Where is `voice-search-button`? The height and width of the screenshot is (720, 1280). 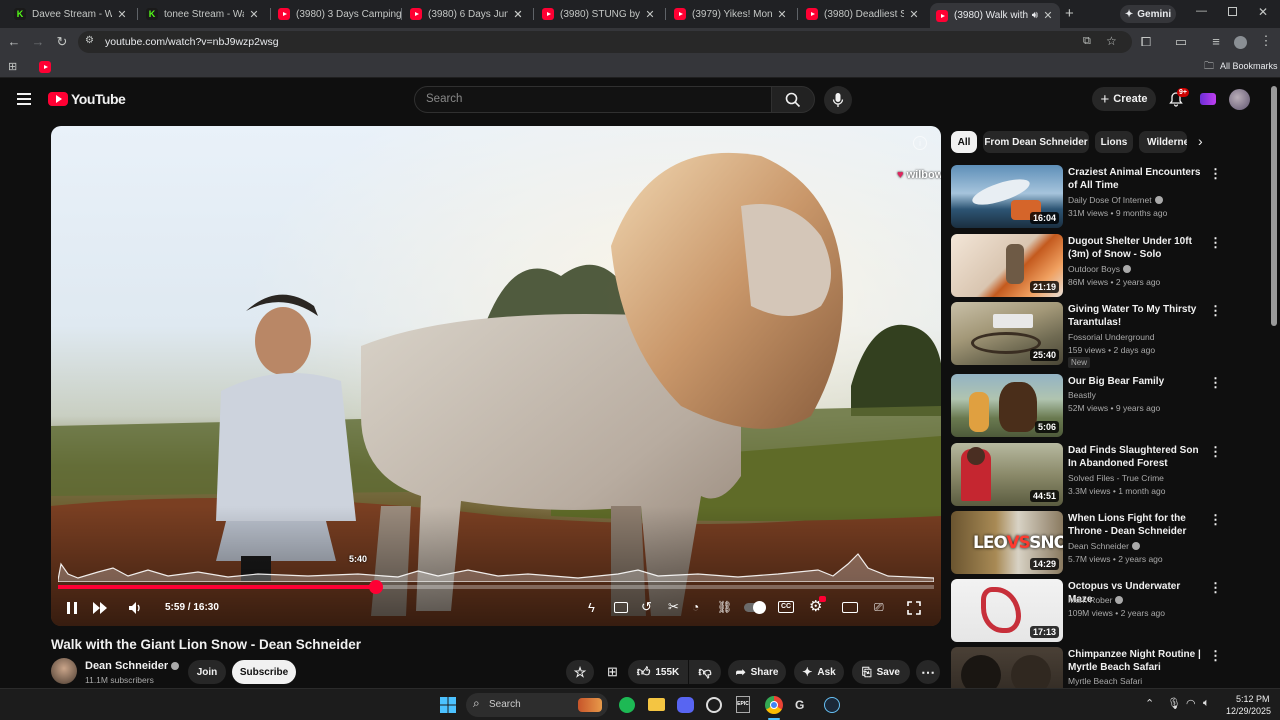
voice-search-button is located at coordinates (838, 100).